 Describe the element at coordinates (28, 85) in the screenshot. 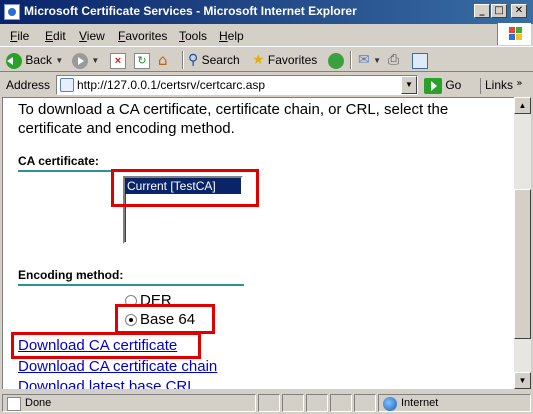

I see `address-label: Address` at that location.